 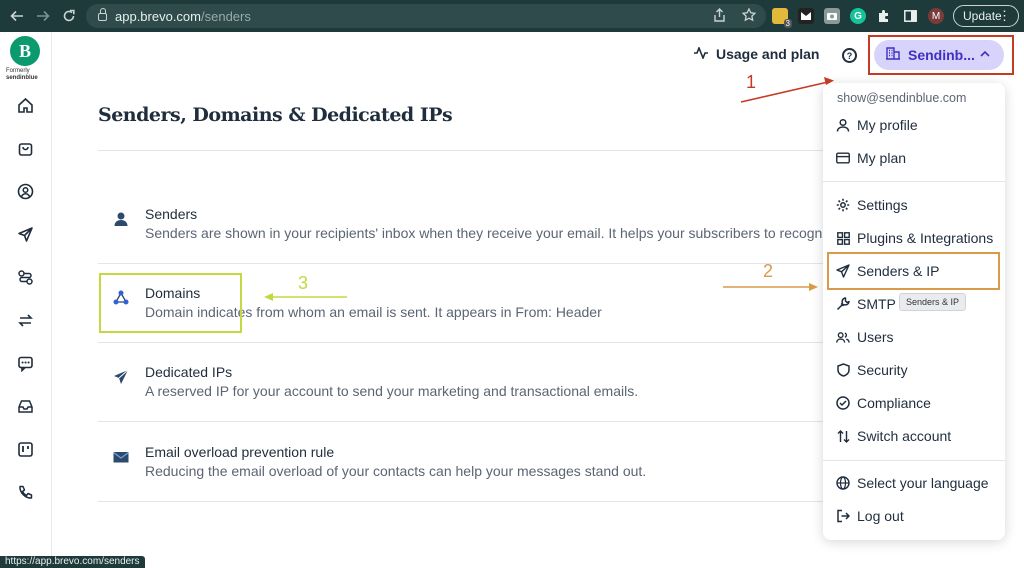 I want to click on row-title: Senders, so click(x=171, y=214).